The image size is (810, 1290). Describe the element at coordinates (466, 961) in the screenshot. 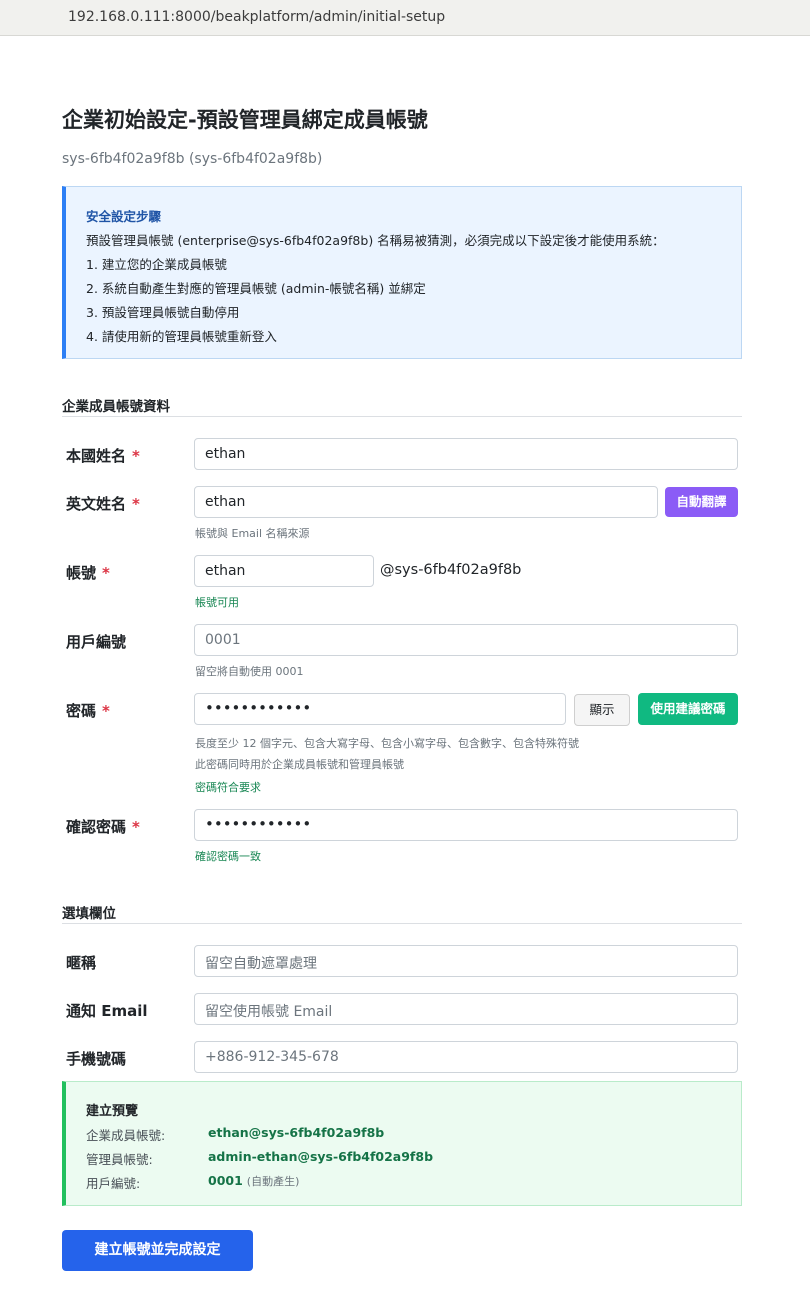

I see `nickname-input: 留空自動遮罩處理` at that location.